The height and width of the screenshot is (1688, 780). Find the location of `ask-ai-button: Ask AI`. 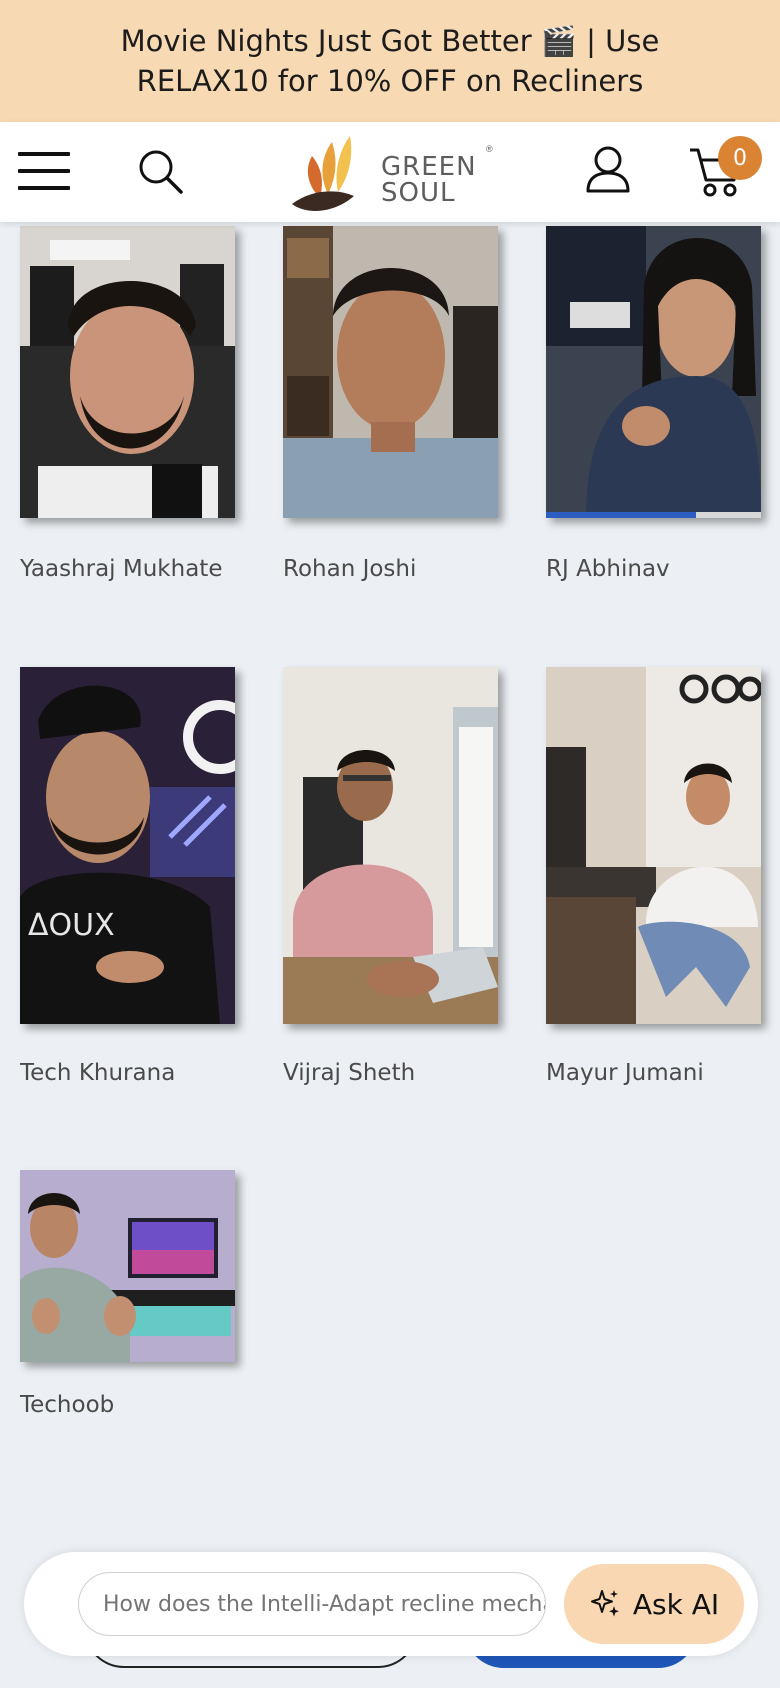

ask-ai-button: Ask AI is located at coordinates (654, 1604).